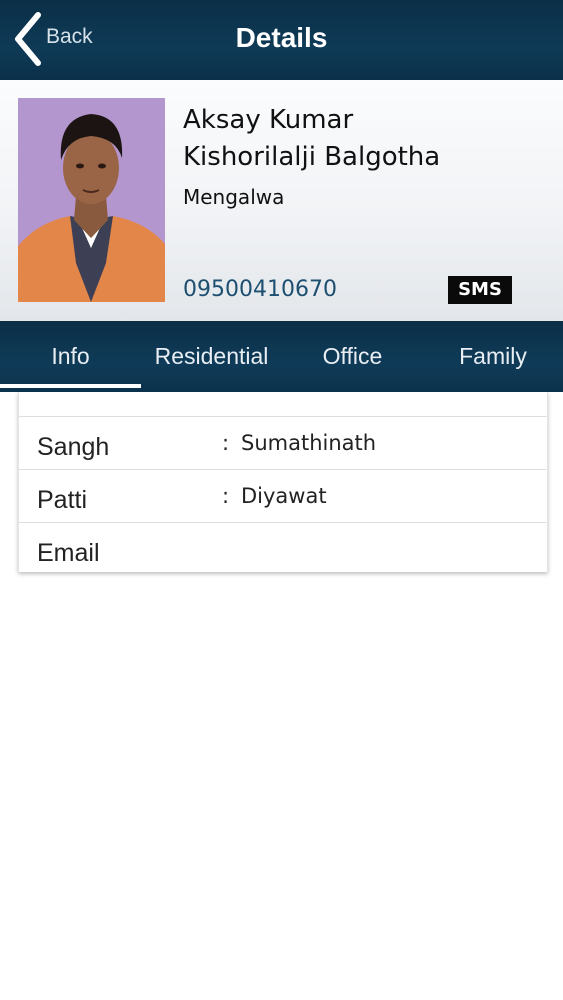  I want to click on person-name-line2: Kishorilalji Balgotha, so click(312, 157).